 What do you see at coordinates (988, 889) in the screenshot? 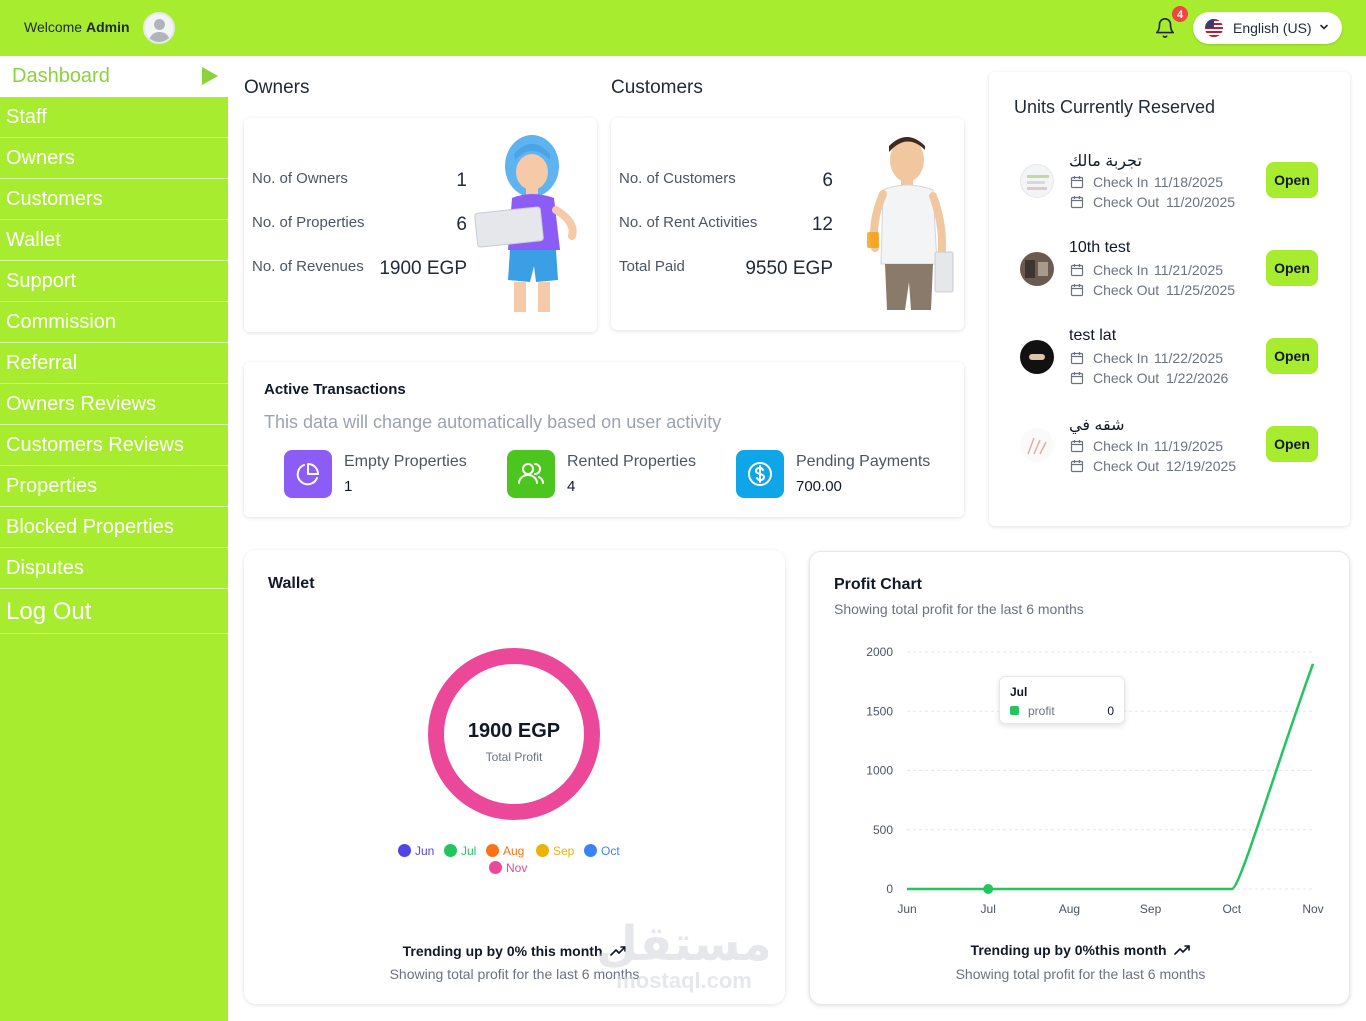
I see `active-data-point` at bounding box center [988, 889].